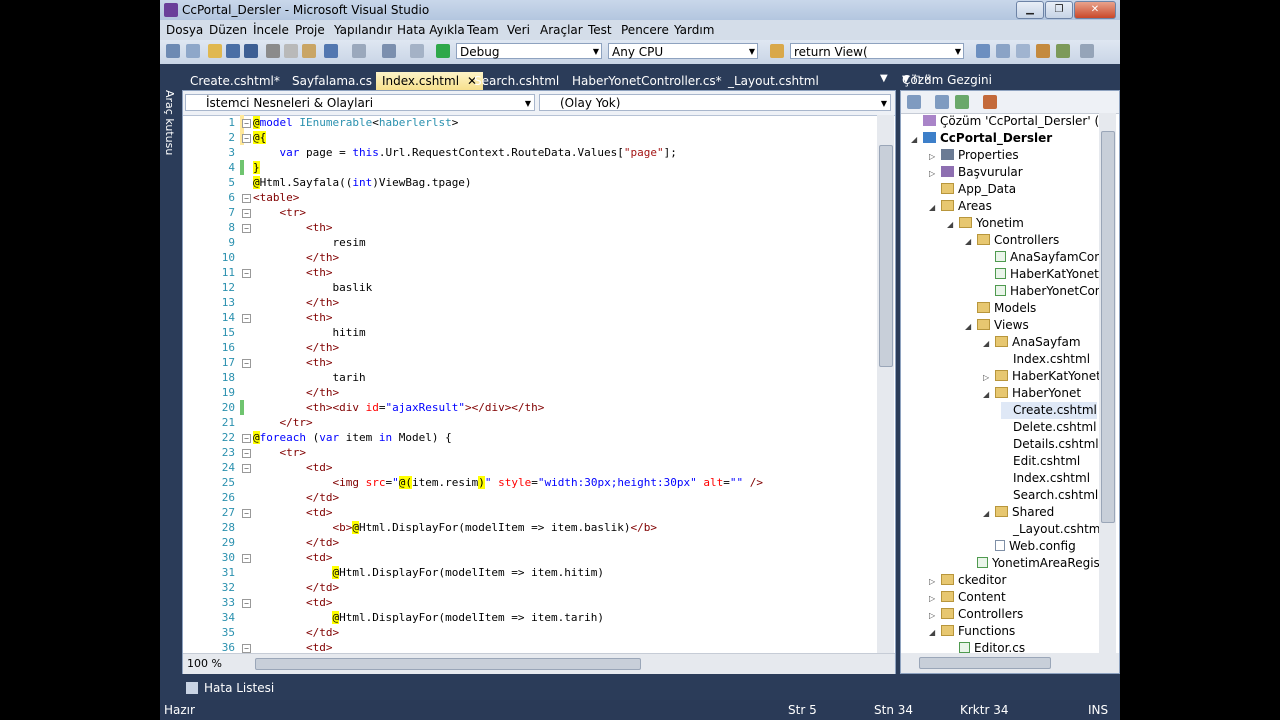  Describe the element at coordinates (363, 30) in the screenshot. I see `menu-item: Yapılandır` at that location.